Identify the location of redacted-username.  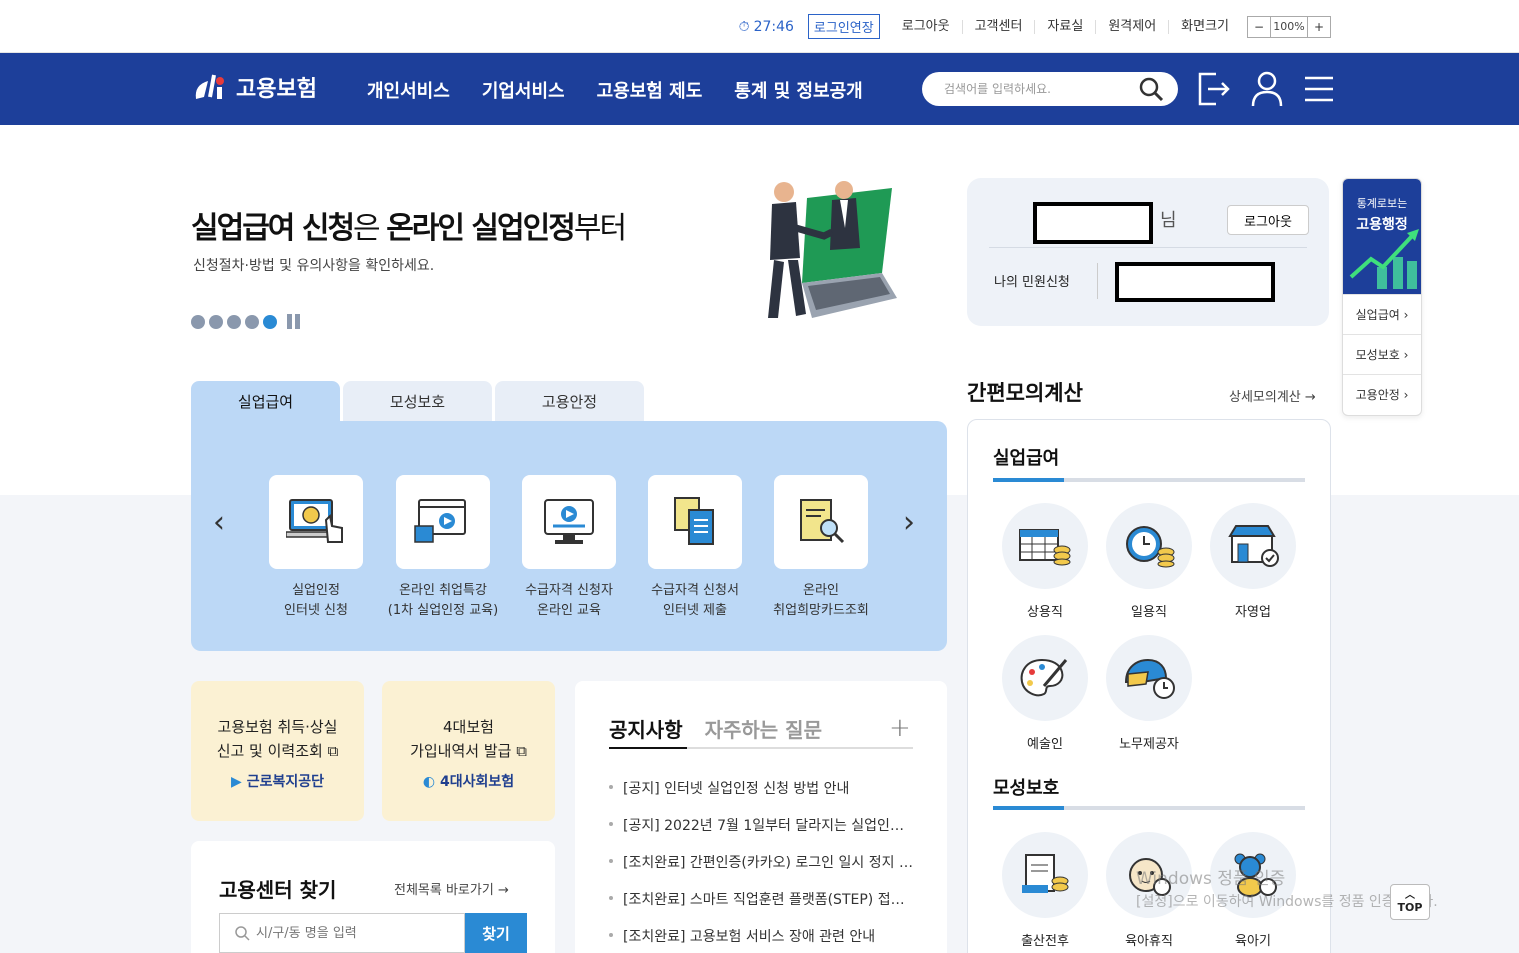
(1093, 223).